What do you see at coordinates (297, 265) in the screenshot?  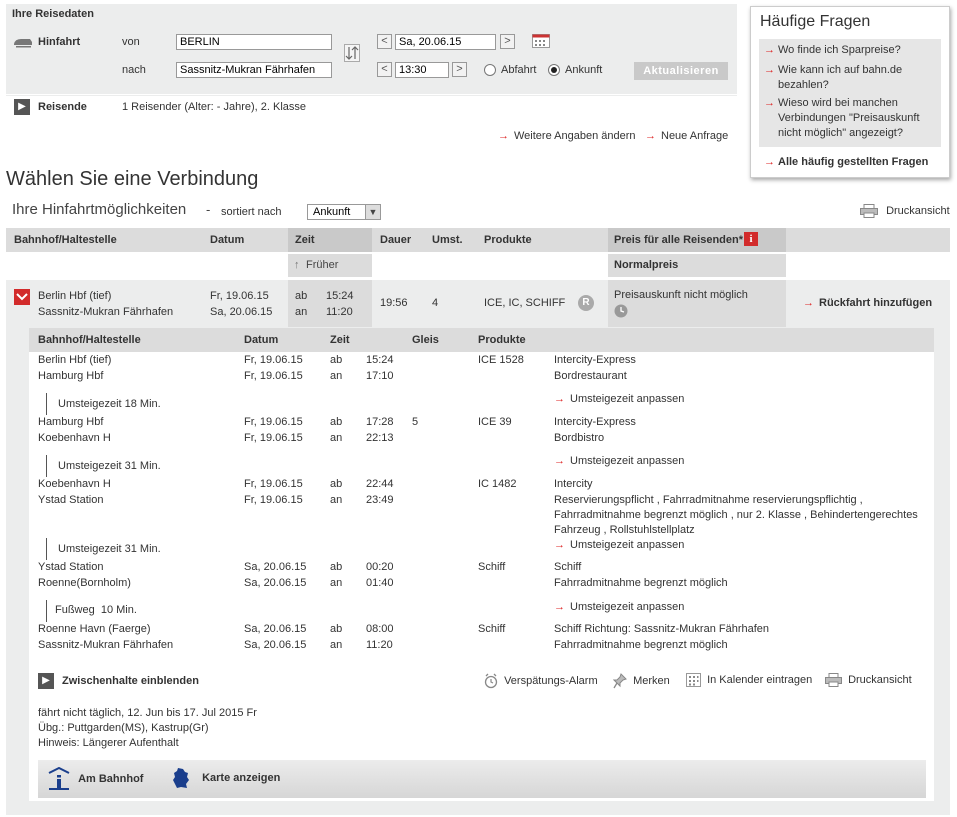 I see `arrow-up-icon: ↑` at bounding box center [297, 265].